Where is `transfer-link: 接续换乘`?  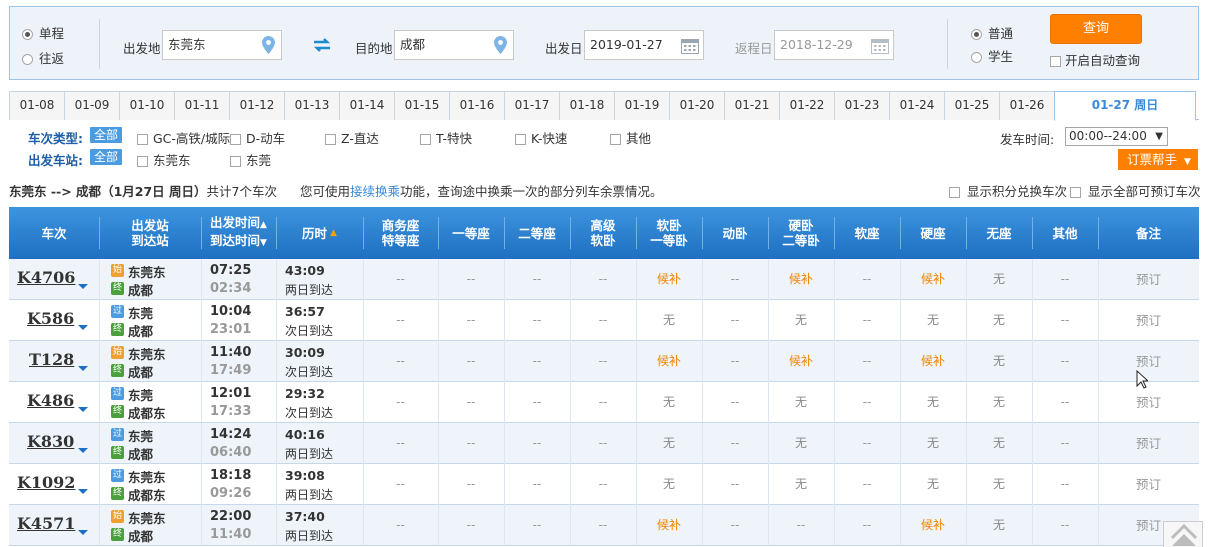
transfer-link: 接续换乘 is located at coordinates (375, 191).